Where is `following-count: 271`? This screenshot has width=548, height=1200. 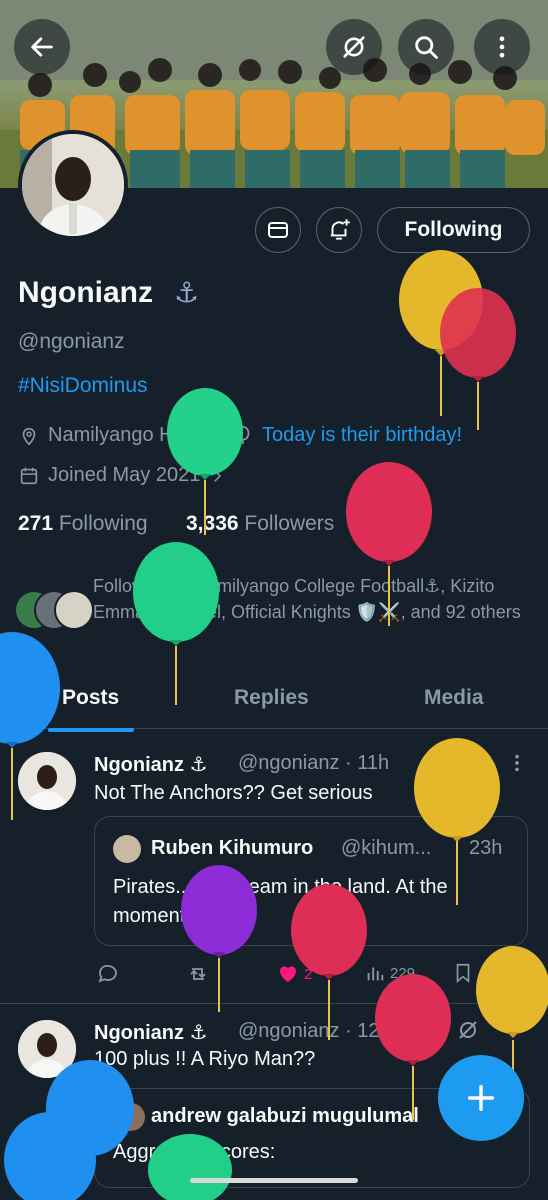 following-count: 271 is located at coordinates (36, 523).